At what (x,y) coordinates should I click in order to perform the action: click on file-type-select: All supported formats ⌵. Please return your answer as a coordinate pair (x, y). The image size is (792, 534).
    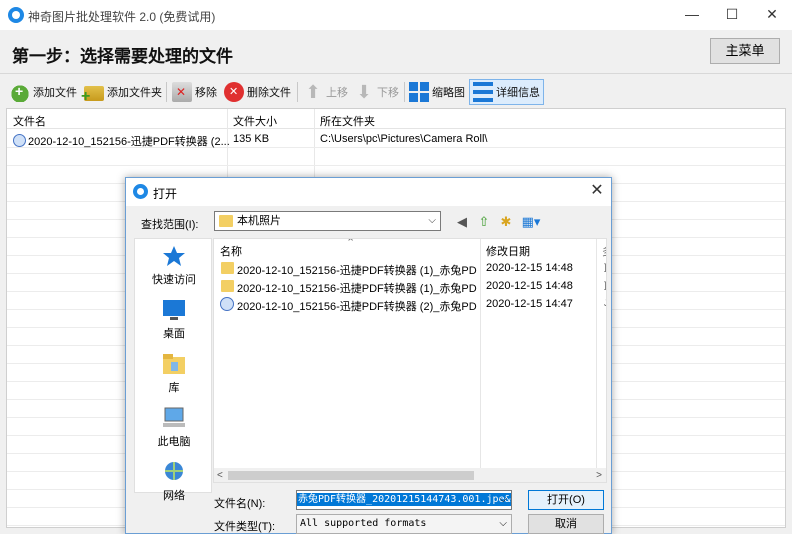
    Looking at the image, I should click on (404, 524).